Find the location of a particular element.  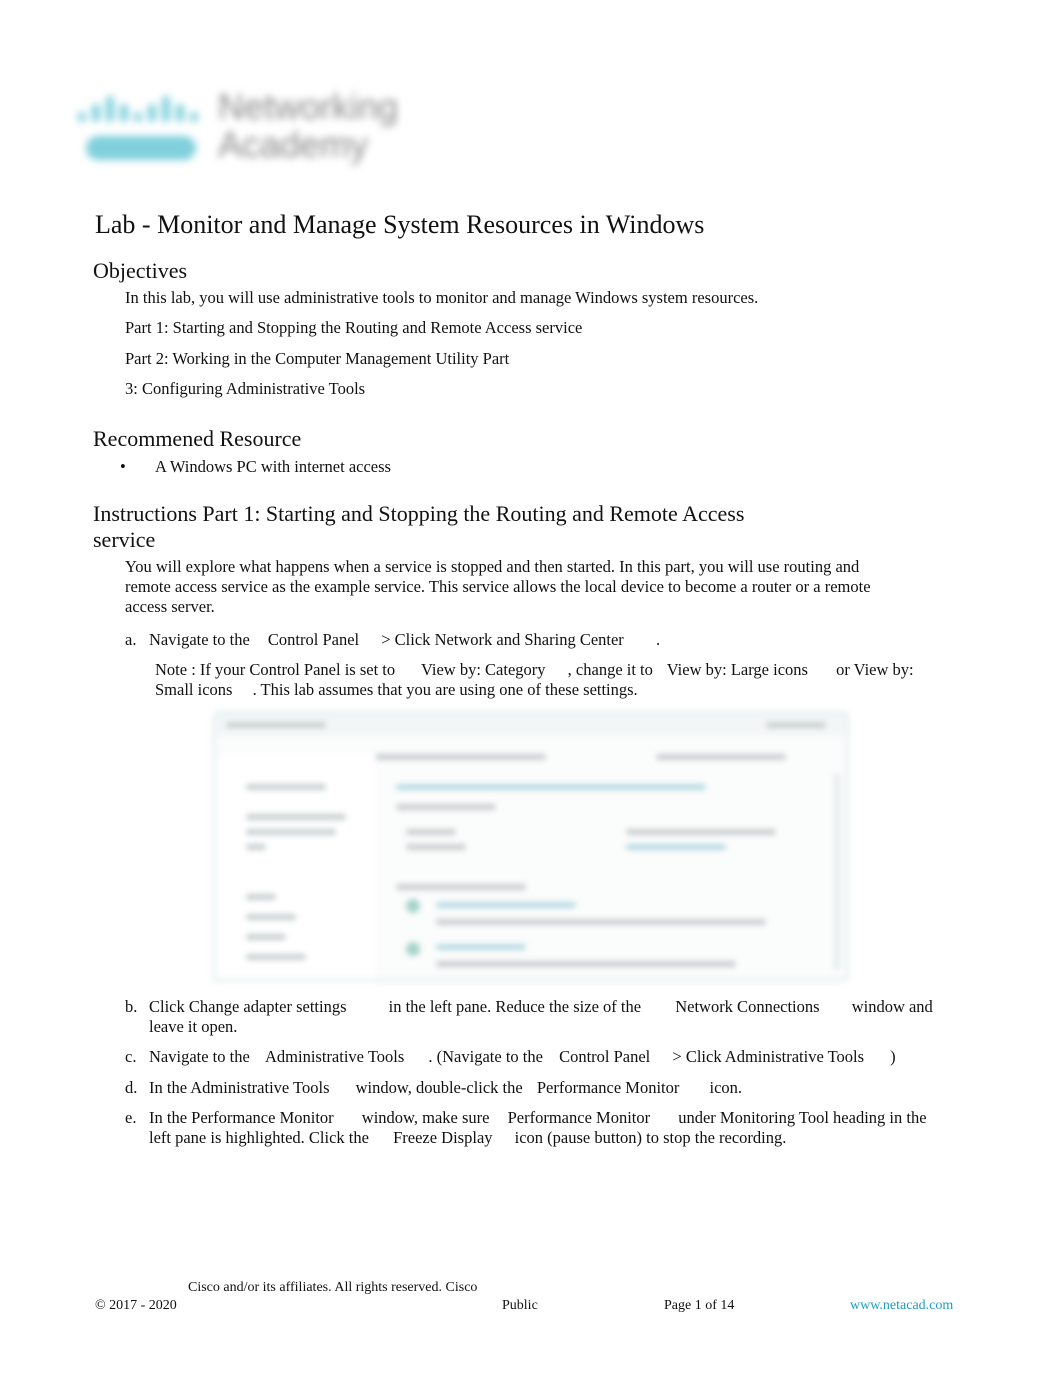

networking-academy-logo: Networking Academy is located at coordinates (243, 133).